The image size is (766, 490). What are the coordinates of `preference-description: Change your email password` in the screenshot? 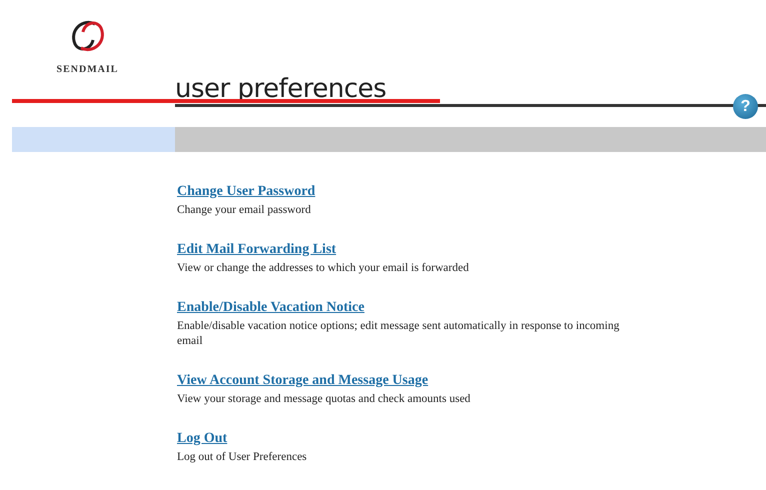 It's located at (244, 210).